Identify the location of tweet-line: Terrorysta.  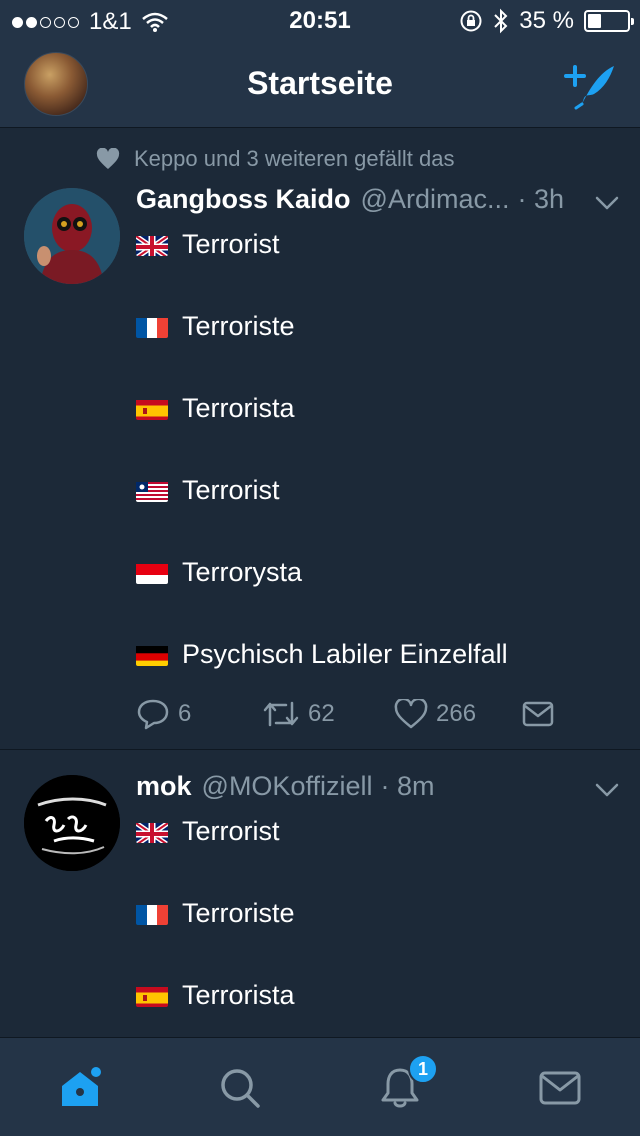
(219, 572).